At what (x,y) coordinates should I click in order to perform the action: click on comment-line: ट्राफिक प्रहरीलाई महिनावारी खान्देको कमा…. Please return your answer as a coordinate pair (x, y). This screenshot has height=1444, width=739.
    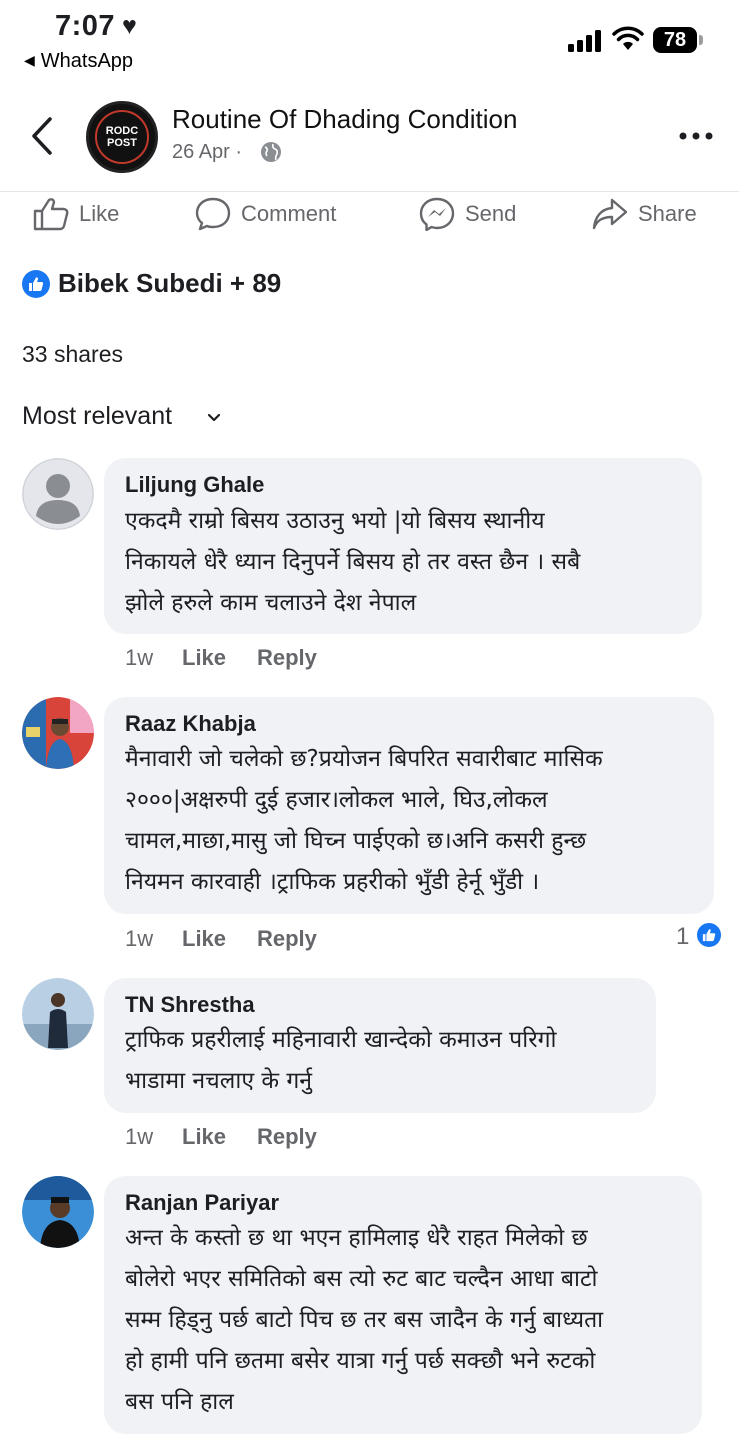
    Looking at the image, I should click on (341, 1040).